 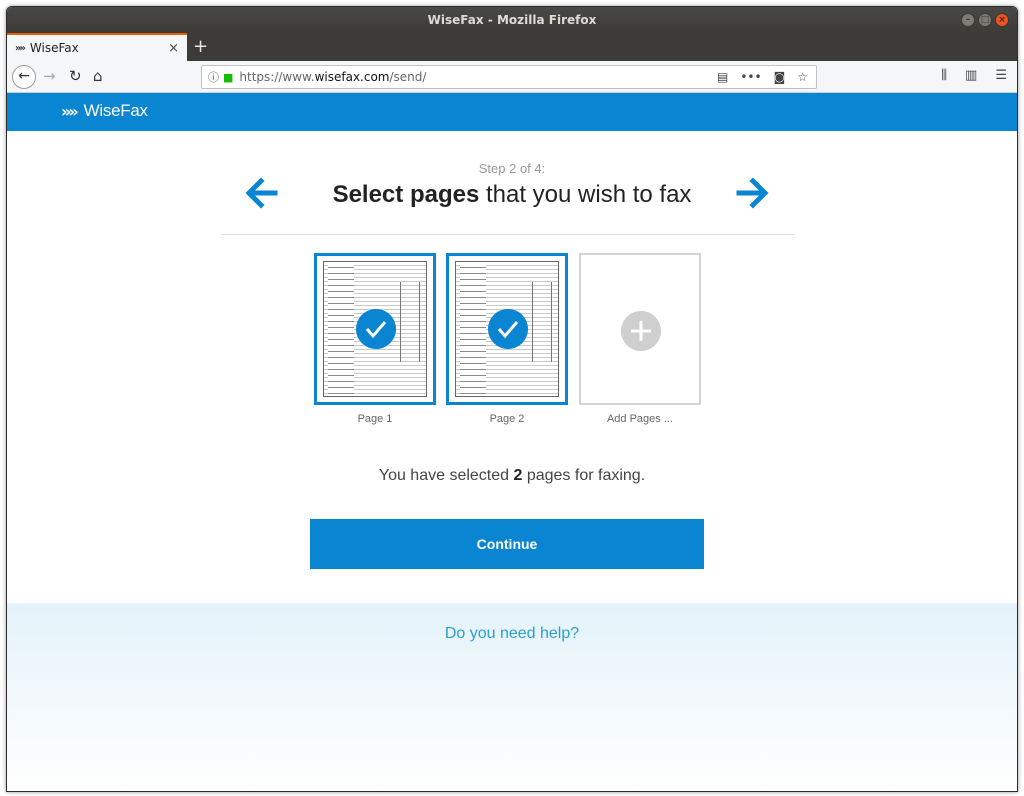 What do you see at coordinates (98, 76) in the screenshot?
I see `home-icon: ⌂` at bounding box center [98, 76].